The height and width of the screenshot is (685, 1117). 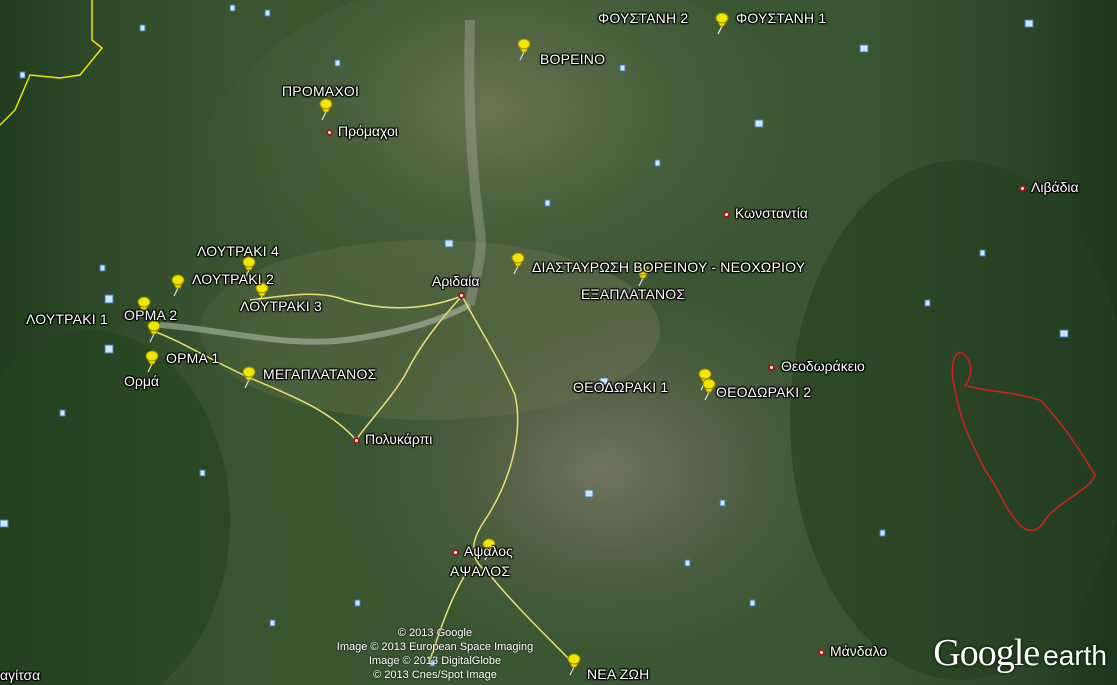 I want to click on pin-label-fostani-2: ΦΟΥΣΤΑΝΗ 2, so click(x=643, y=18).